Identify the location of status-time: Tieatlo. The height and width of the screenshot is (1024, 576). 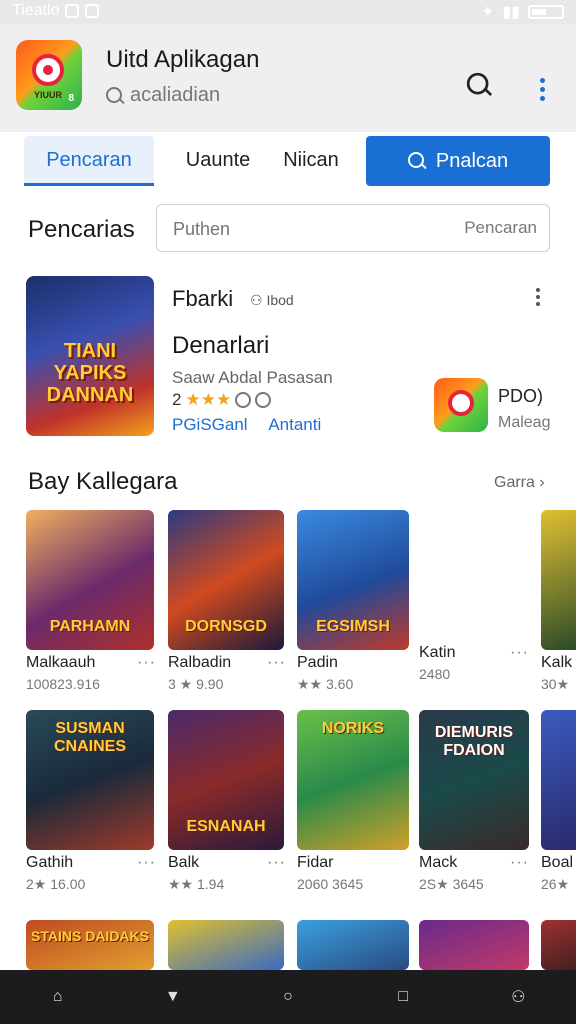
(36, 10).